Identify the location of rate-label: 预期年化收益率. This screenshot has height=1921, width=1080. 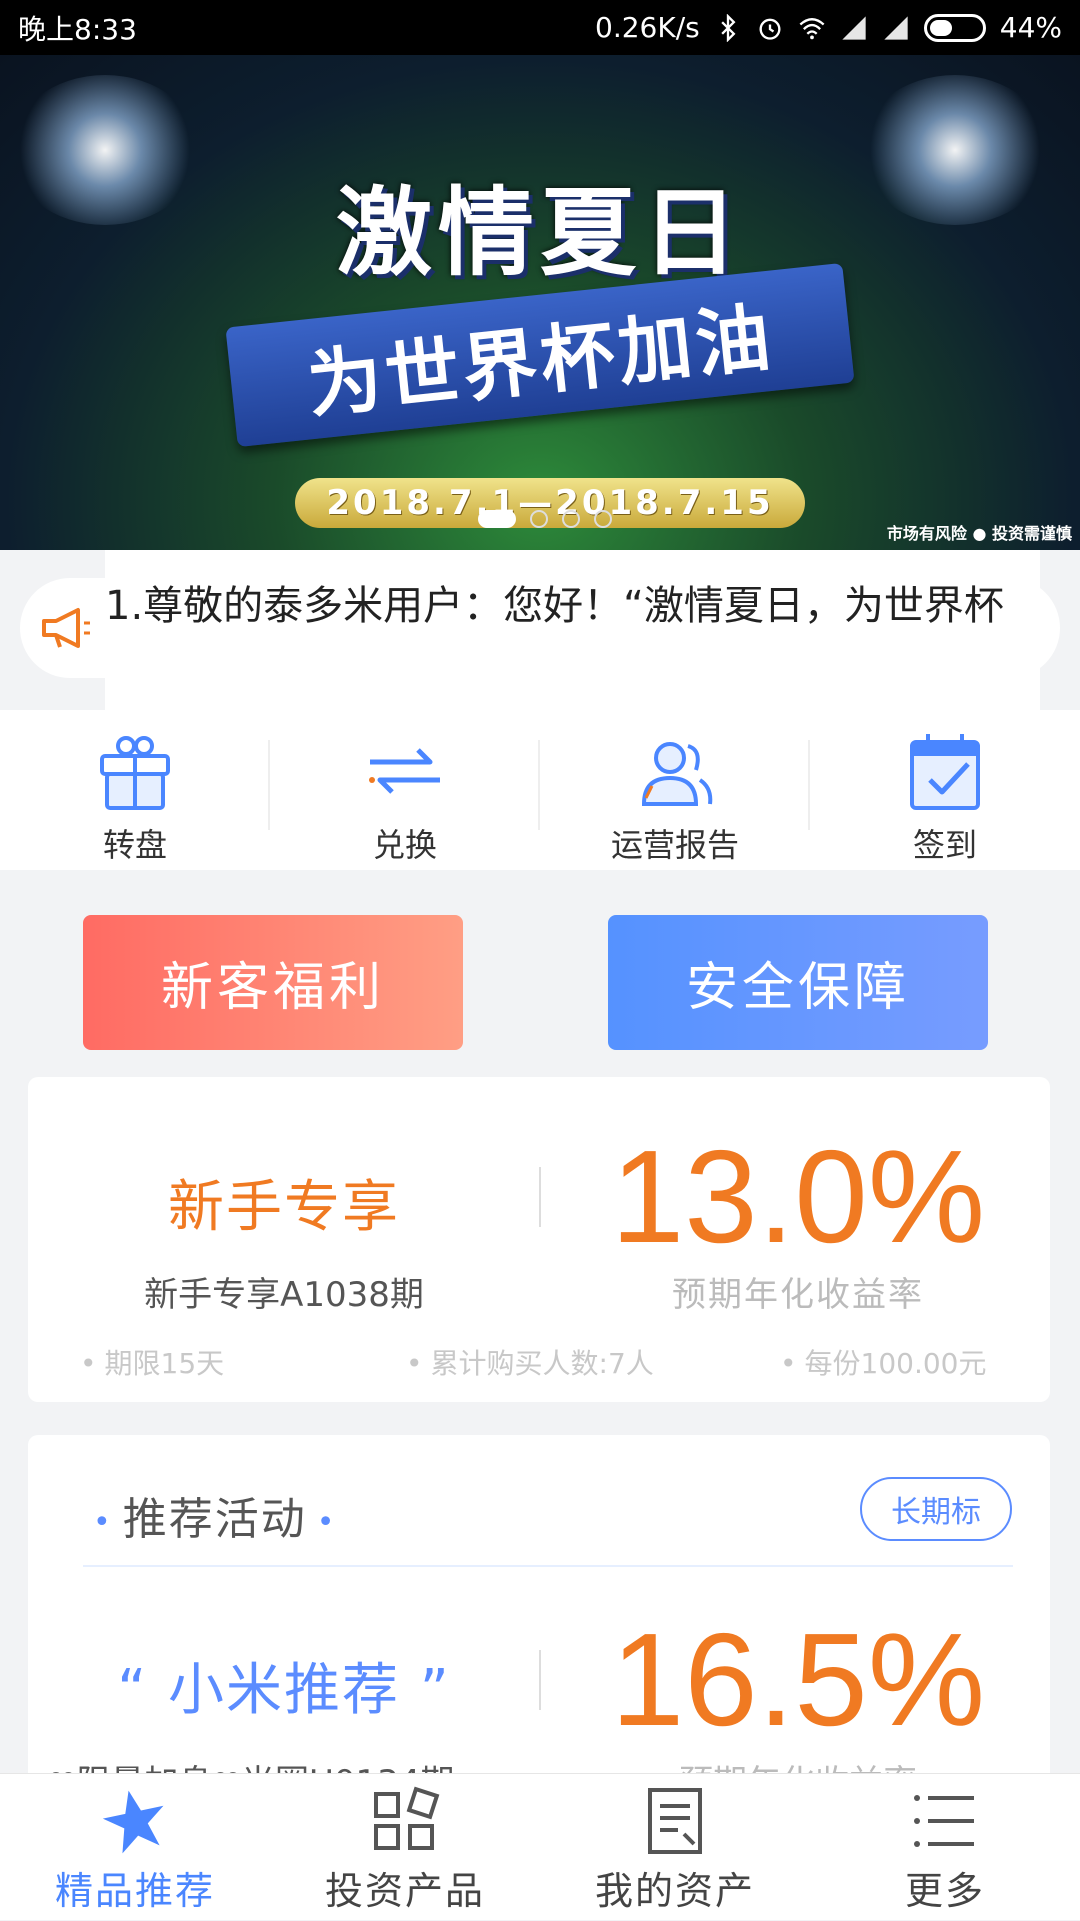
(798, 1295).